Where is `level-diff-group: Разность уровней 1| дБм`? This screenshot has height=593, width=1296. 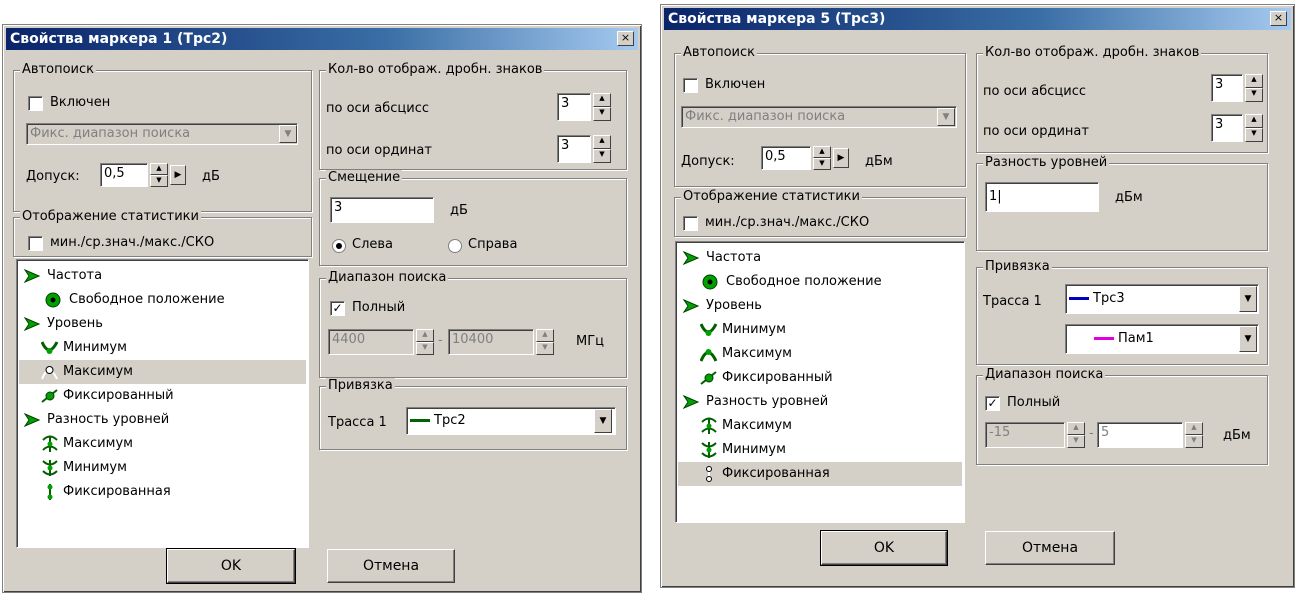 level-diff-group: Разность уровней 1| дБм is located at coordinates (1122, 203).